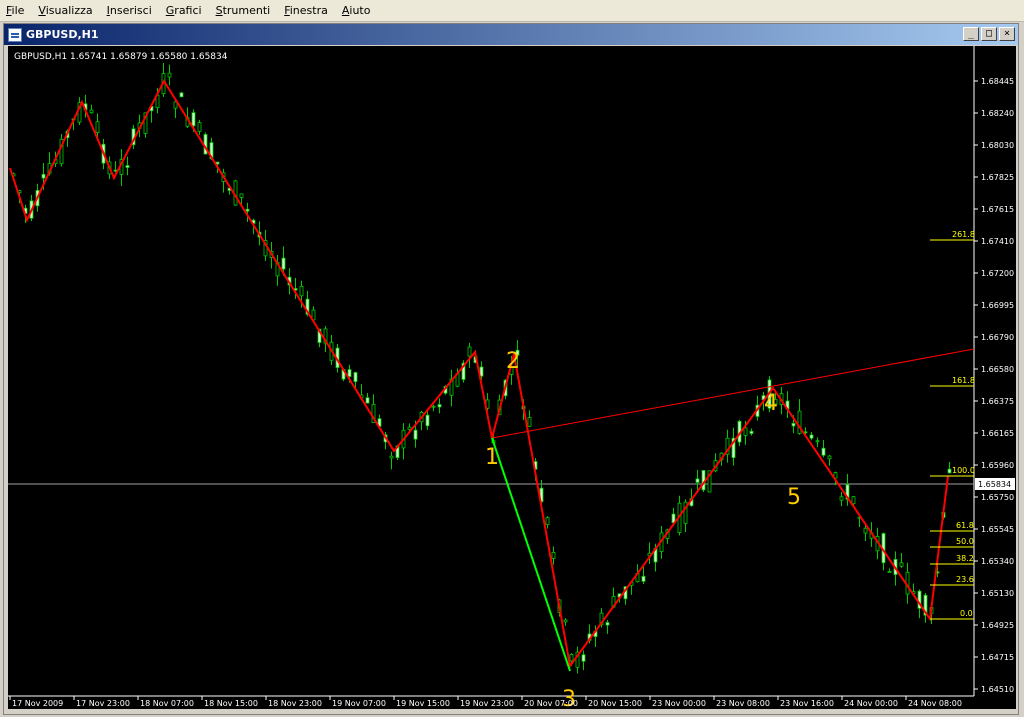 The height and width of the screenshot is (717, 1024). I want to click on time-label: 18 Nov 23:00, so click(295, 703).